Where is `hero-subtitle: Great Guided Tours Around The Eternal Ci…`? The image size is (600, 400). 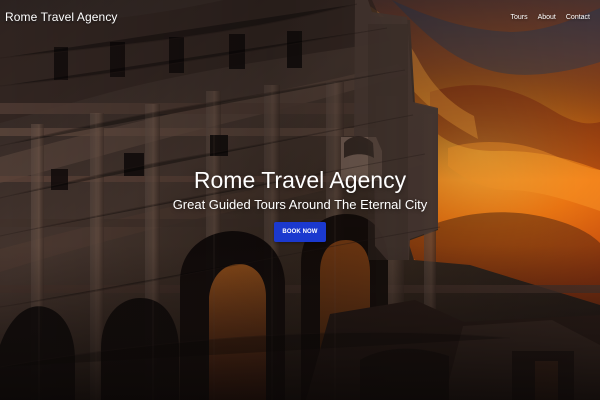
hero-subtitle: Great Guided Tours Around The Eternal Ci… is located at coordinates (300, 205).